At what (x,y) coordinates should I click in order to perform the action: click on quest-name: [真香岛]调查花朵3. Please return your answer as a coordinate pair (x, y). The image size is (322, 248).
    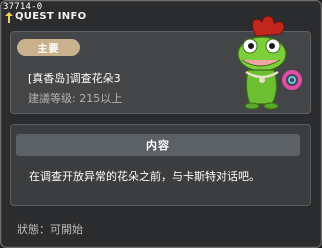
    Looking at the image, I should click on (74, 78).